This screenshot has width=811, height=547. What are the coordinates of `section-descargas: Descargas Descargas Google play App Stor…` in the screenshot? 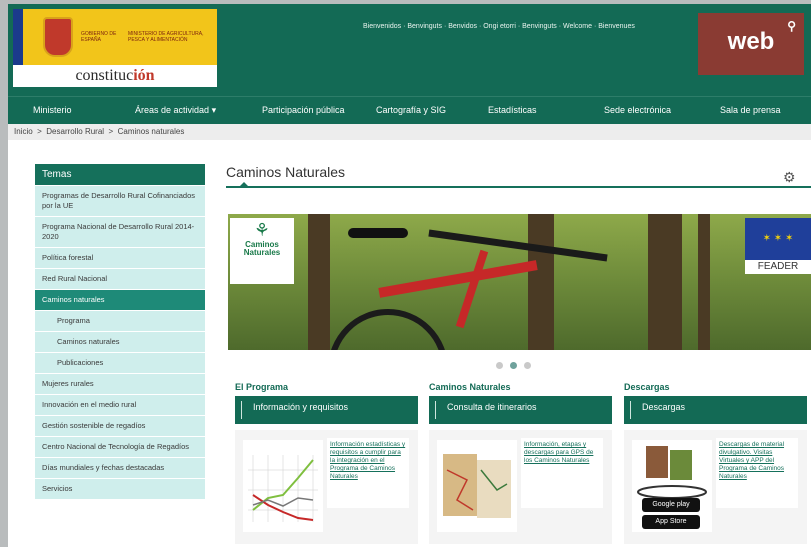 It's located at (715, 463).